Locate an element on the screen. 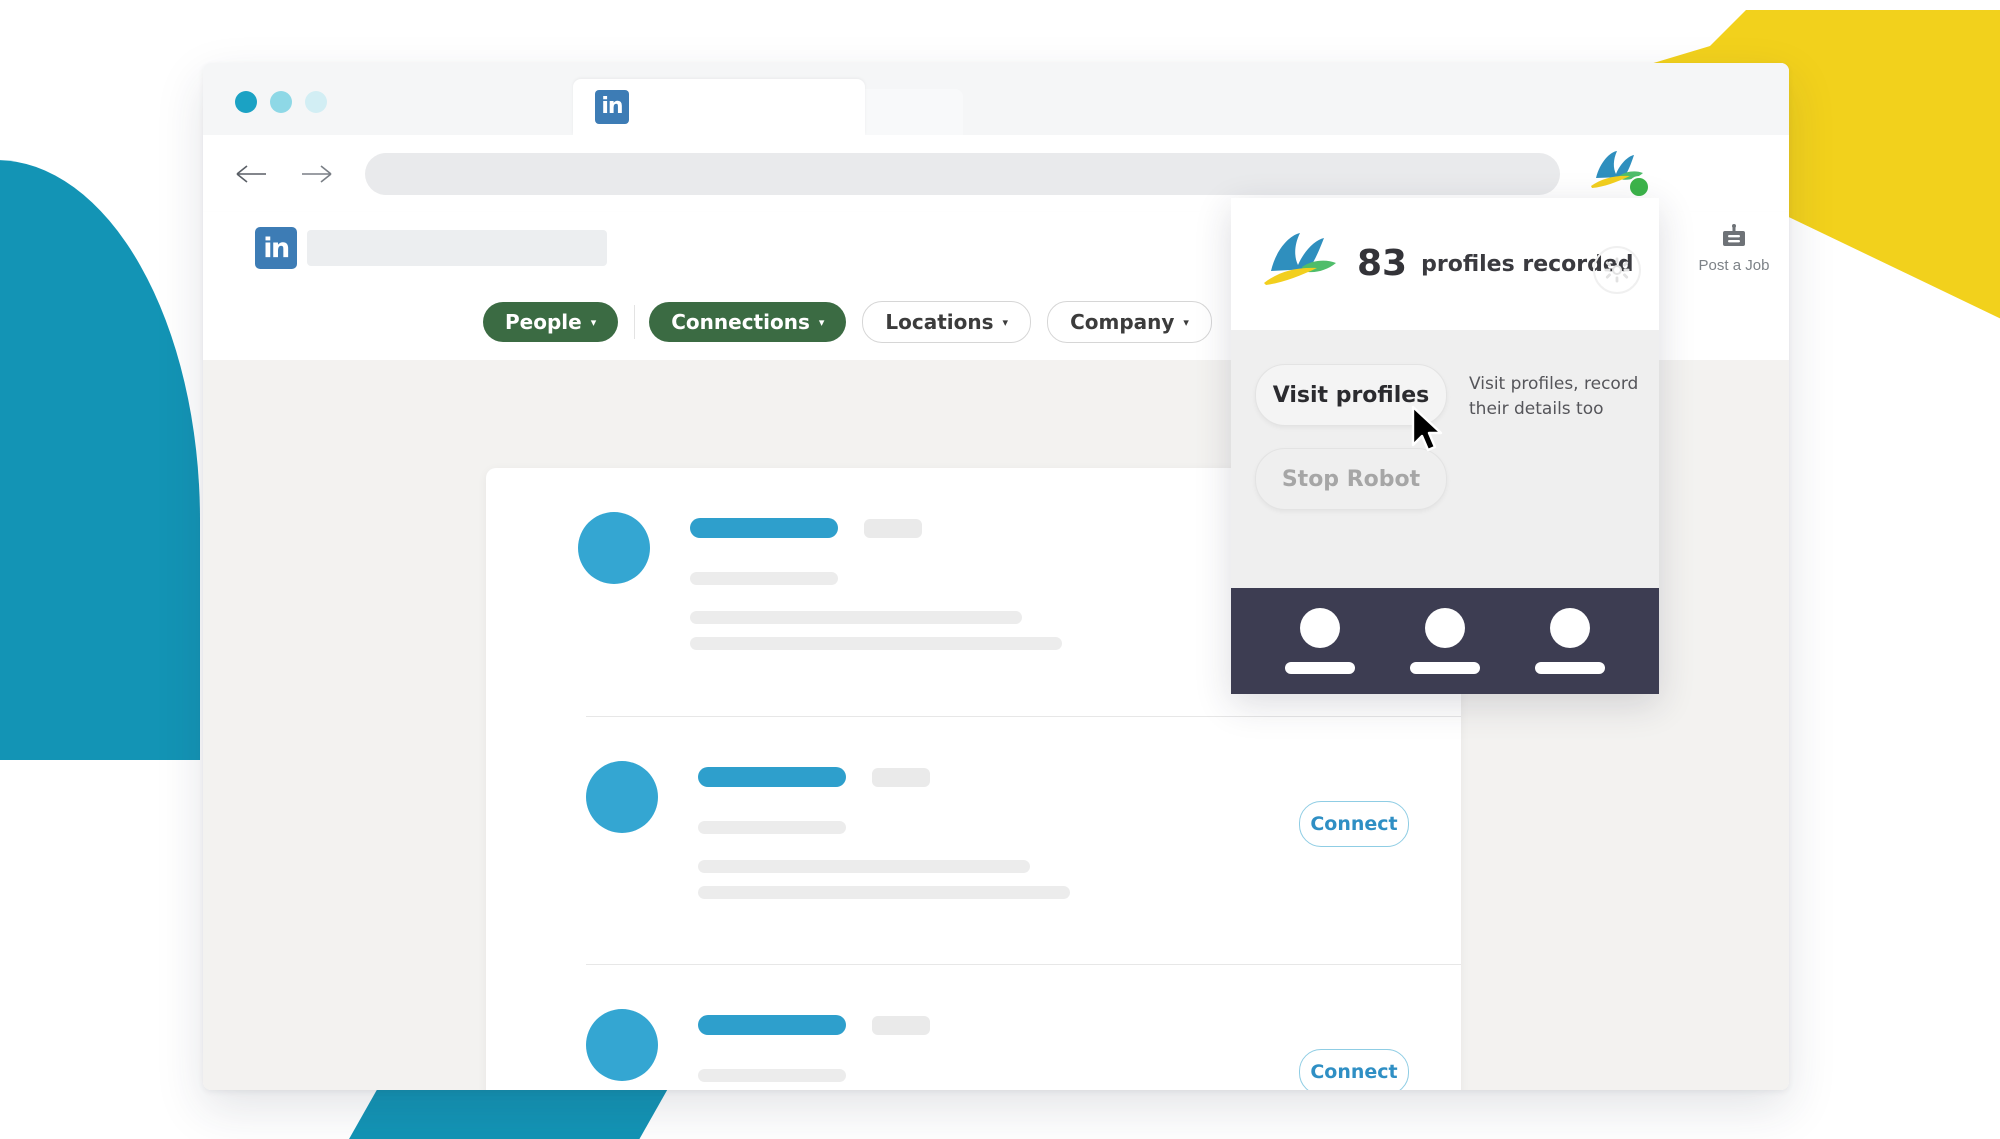 The height and width of the screenshot is (1139, 2000). visit-profiles-hint: Visit profiles, record their details too is located at coordinates (1554, 396).